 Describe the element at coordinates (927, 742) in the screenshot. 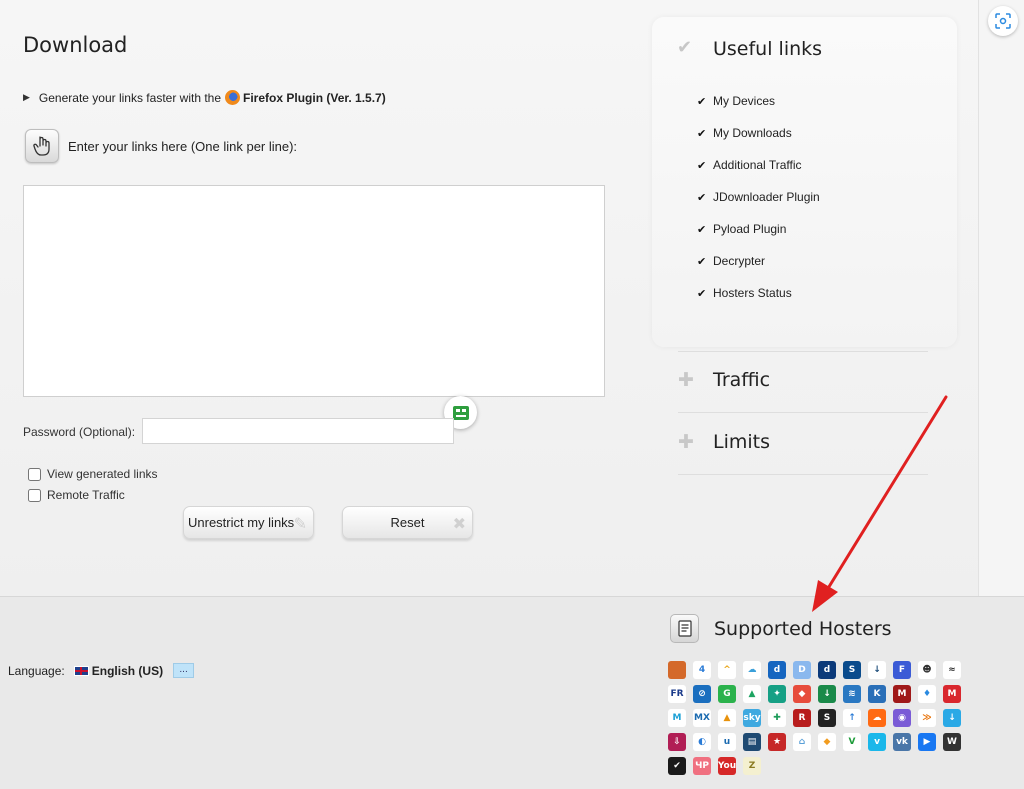

I see `hoster-play-icon: ▶` at that location.